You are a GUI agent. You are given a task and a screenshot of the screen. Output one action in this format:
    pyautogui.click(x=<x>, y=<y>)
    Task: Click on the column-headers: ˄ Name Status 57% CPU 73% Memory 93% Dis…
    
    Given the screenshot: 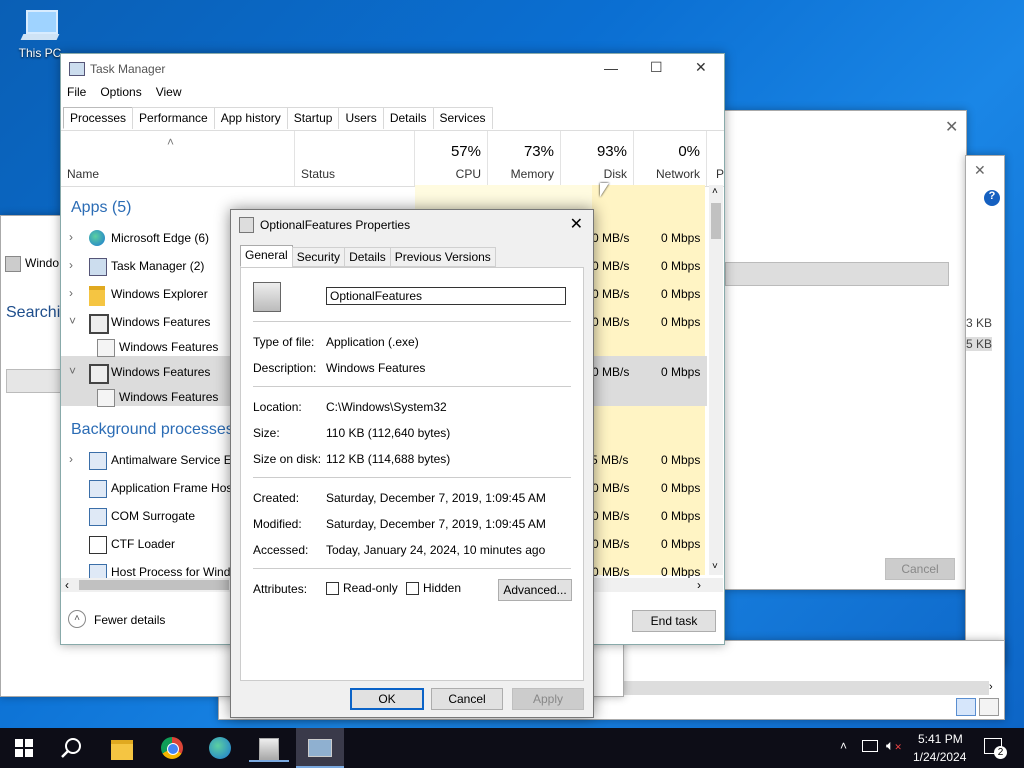 What is the action you would take?
    pyautogui.click(x=392, y=158)
    